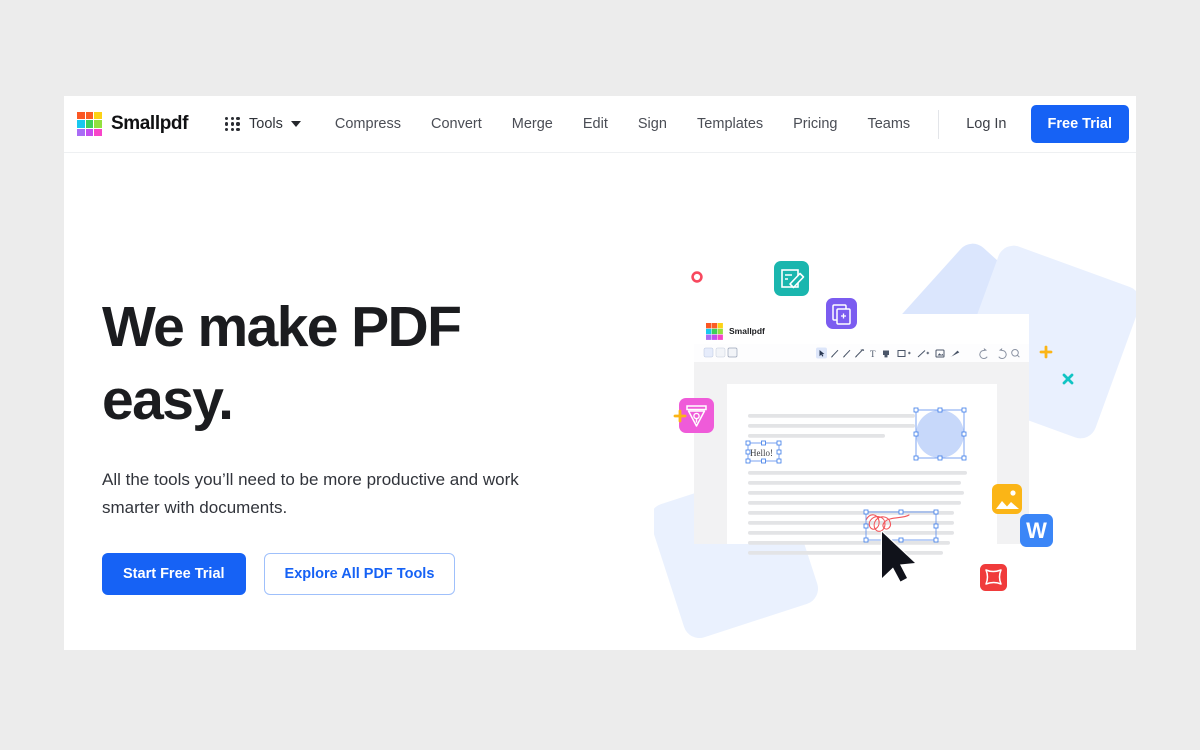 Image resolution: width=1200 pixels, height=750 pixels. I want to click on start-free-trial-button: Start Free Trial, so click(174, 574).